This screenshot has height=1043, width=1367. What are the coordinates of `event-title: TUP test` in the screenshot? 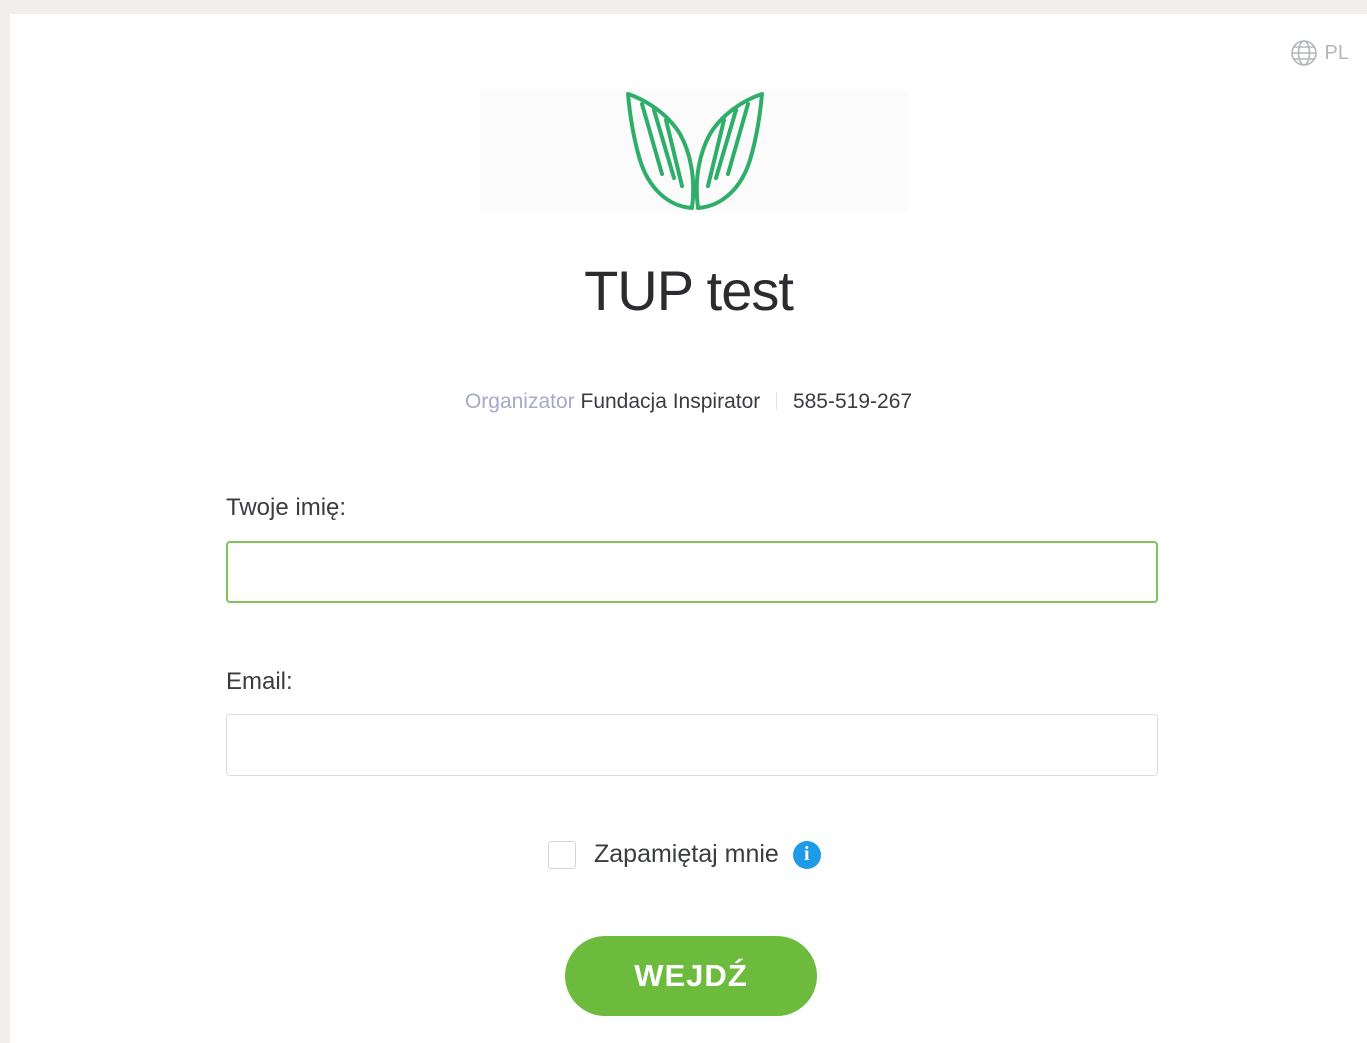 It's located at (689, 290).